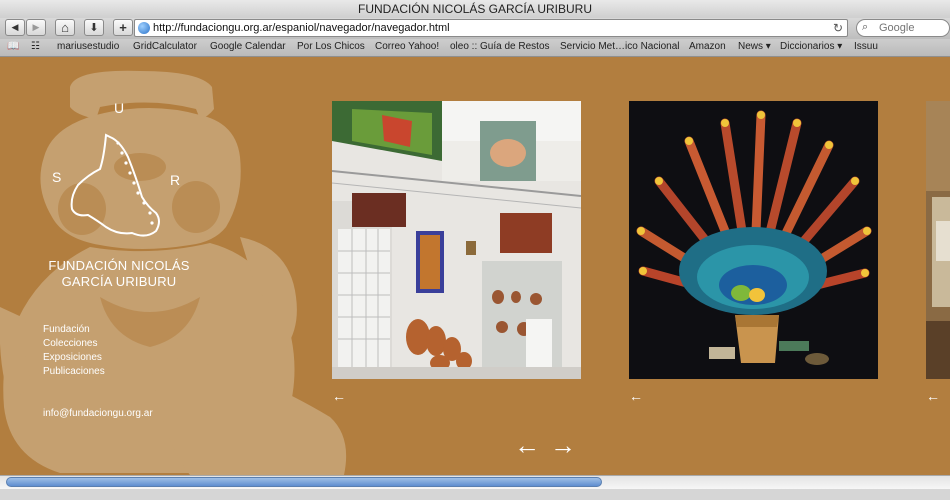 Image resolution: width=950 pixels, height=500 pixels. What do you see at coordinates (811, 46) in the screenshot?
I see `bookmark-menu-diccionarios: Diccionarios ▾` at bounding box center [811, 46].